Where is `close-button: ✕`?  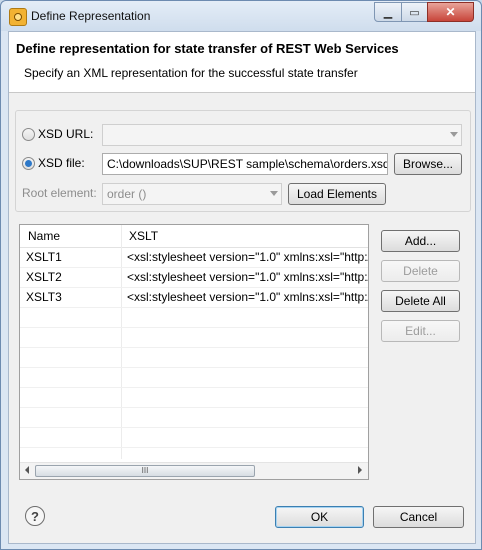 close-button: ✕ is located at coordinates (450, 12).